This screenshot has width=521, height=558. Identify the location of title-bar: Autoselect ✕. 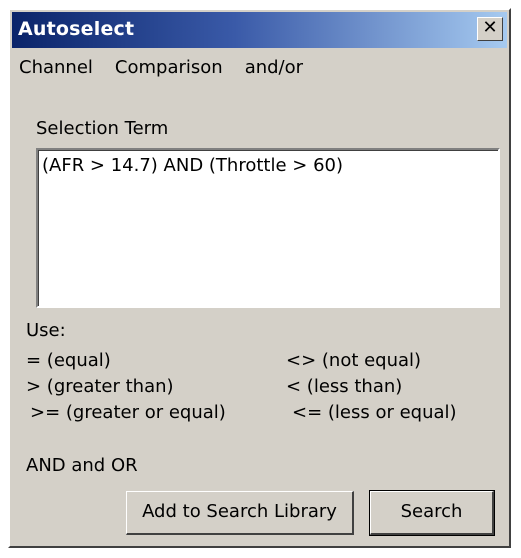
(259, 30).